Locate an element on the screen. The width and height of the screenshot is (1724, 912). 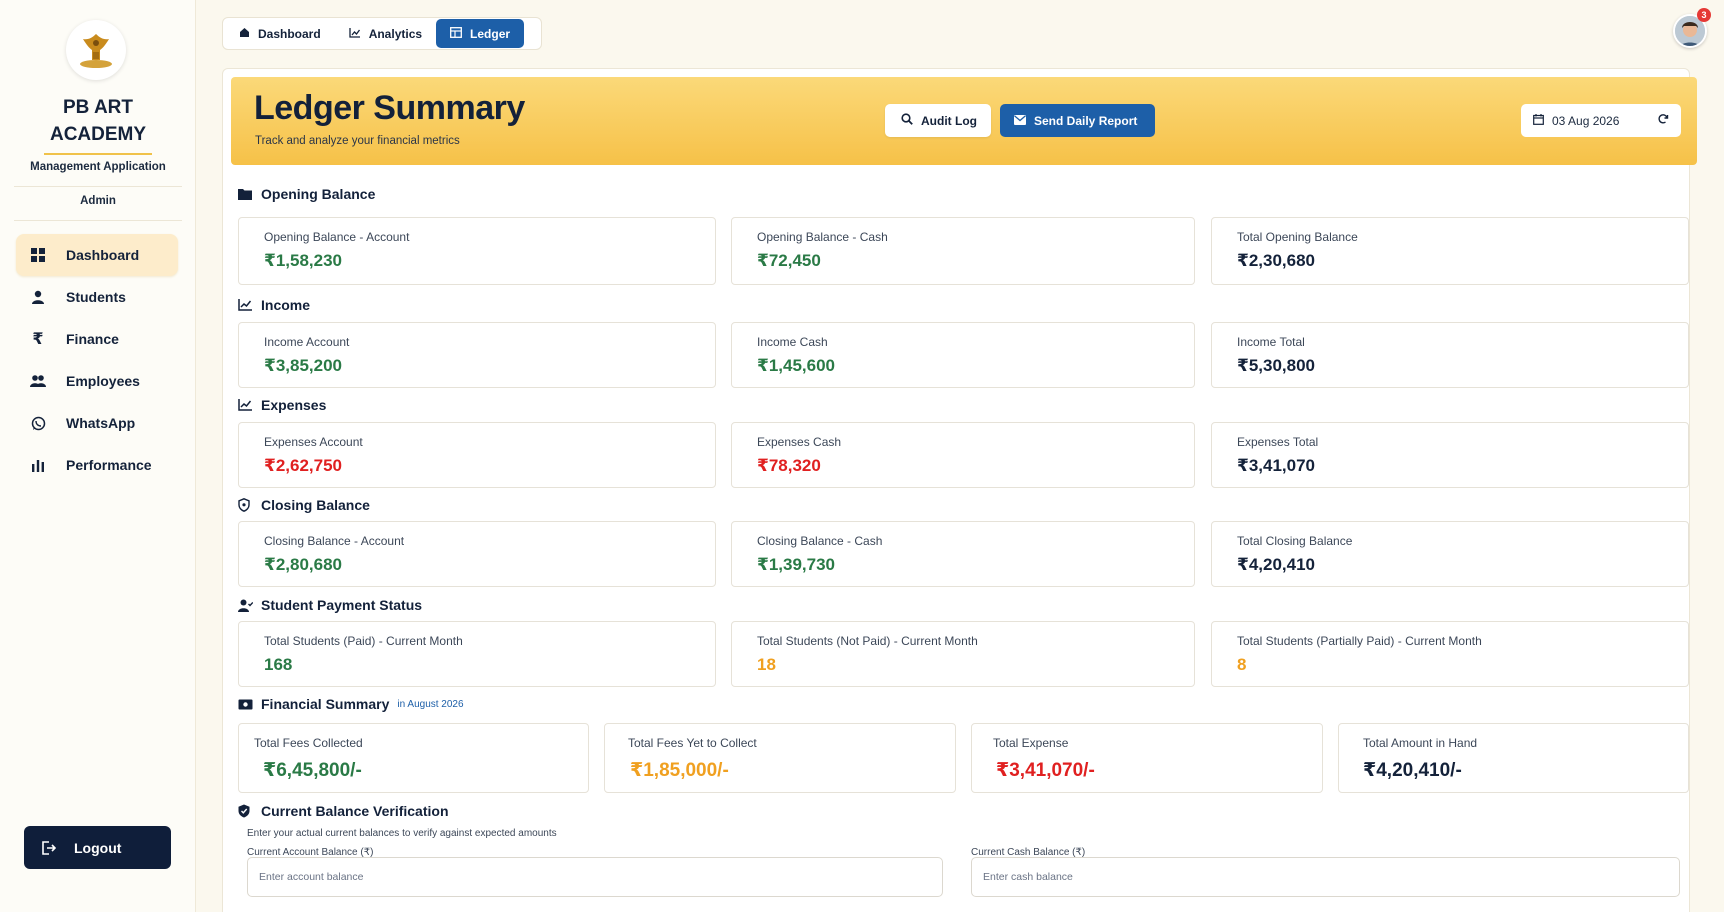
notification-badge: 3 is located at coordinates (1704, 15).